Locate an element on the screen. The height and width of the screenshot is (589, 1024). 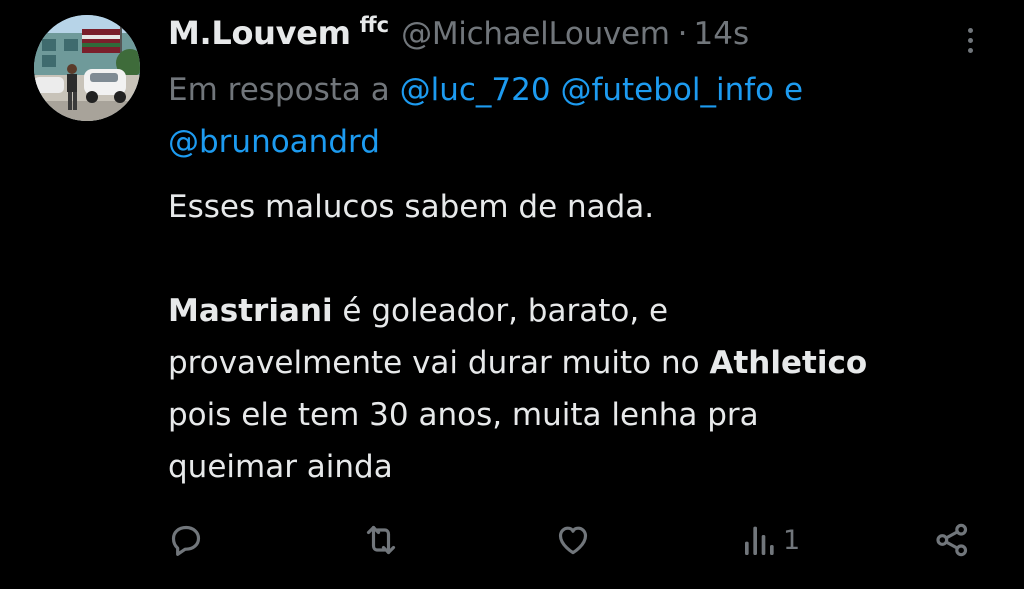
avatar is located at coordinates (87, 68).